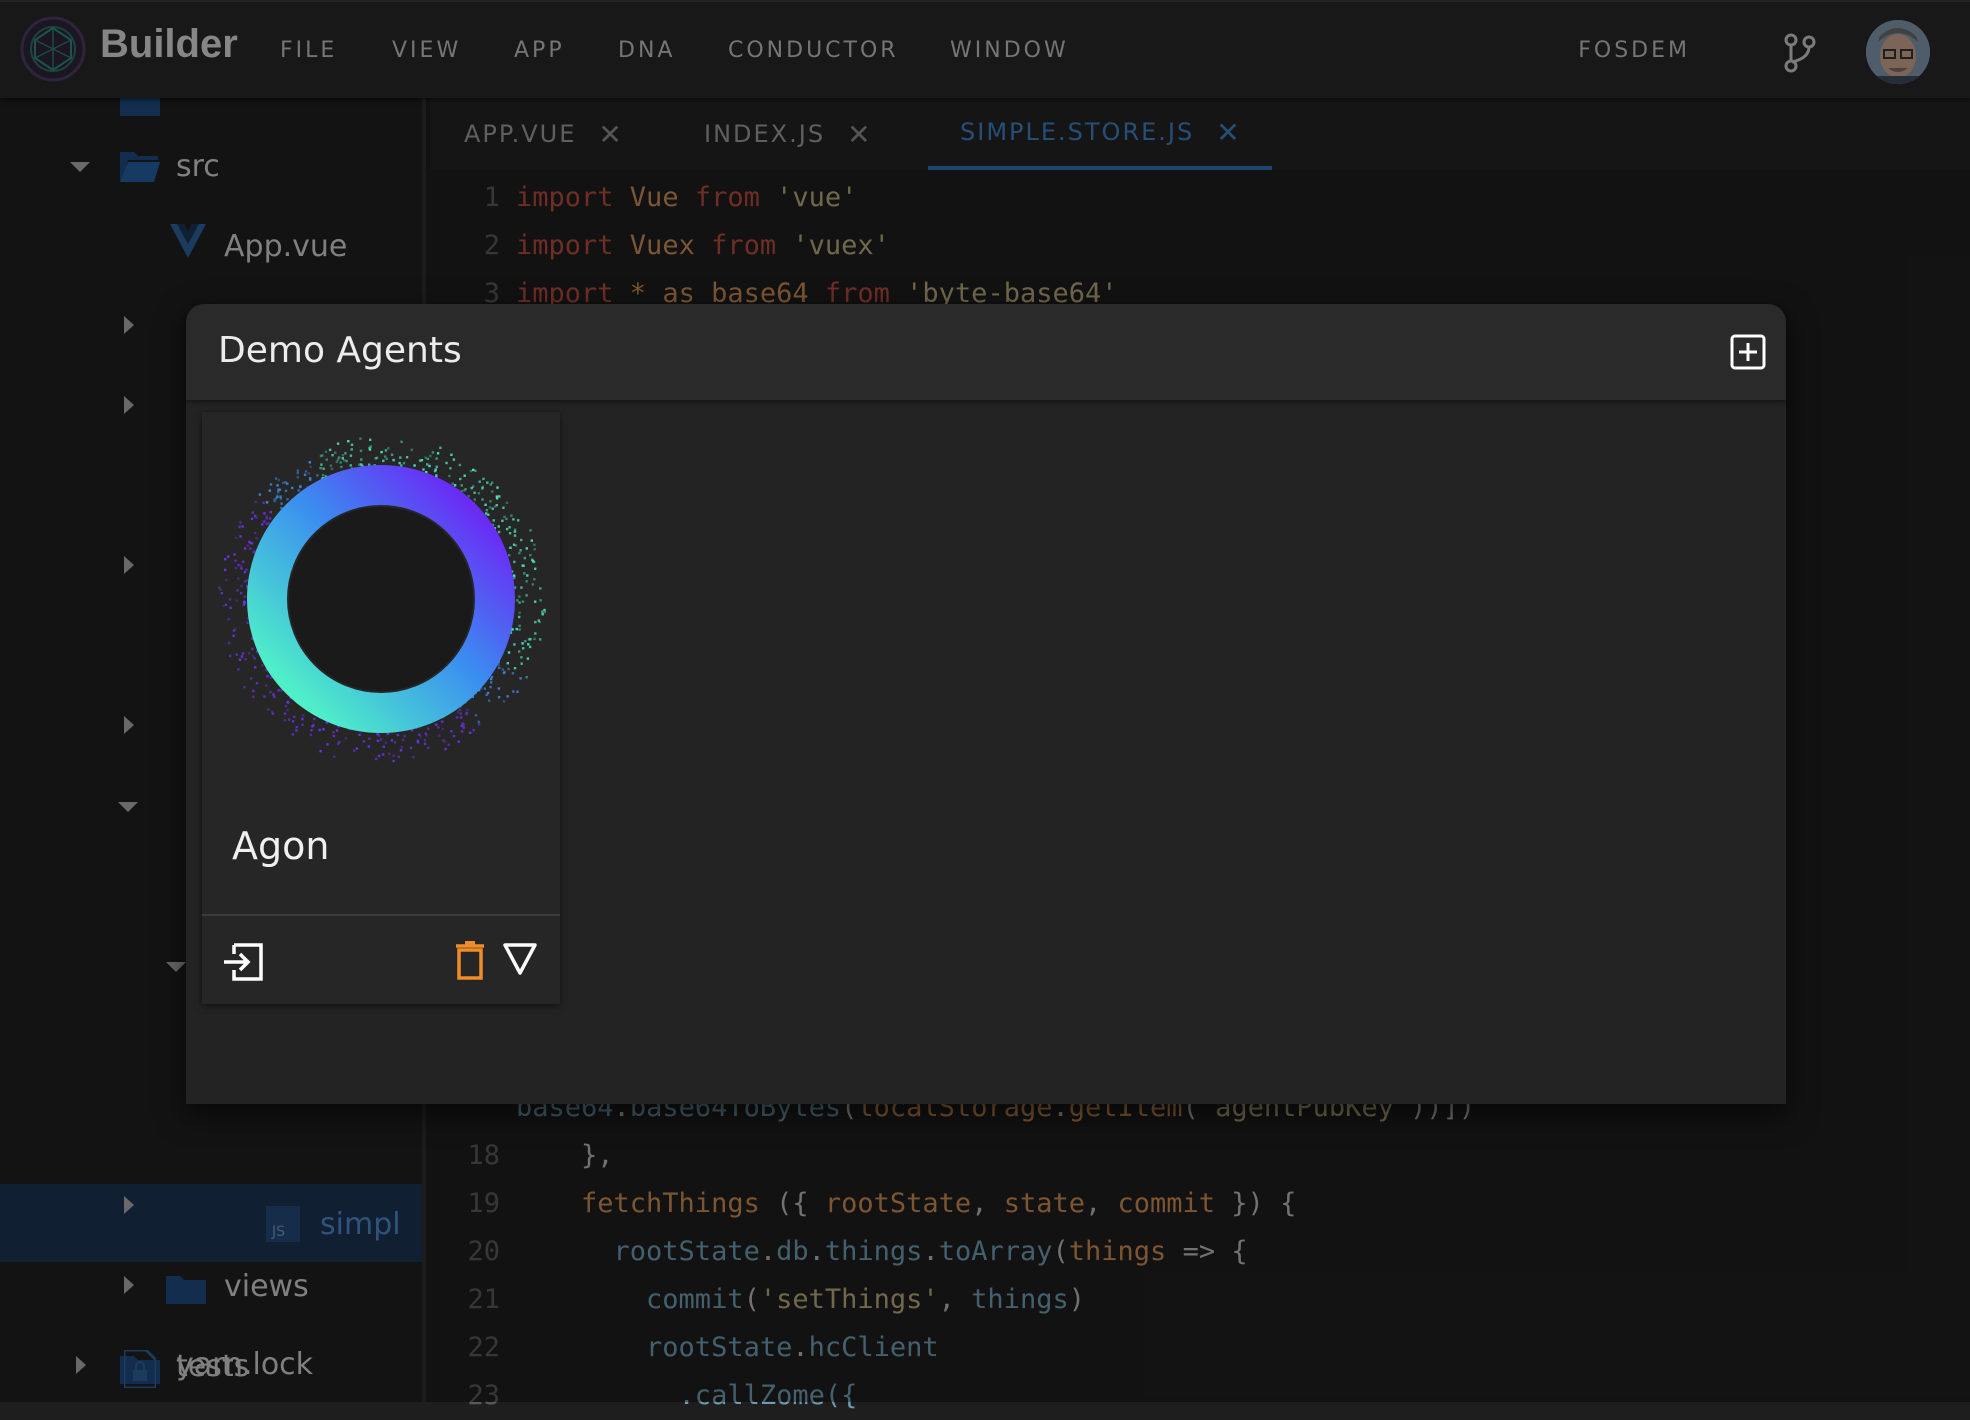 This screenshot has height=1420, width=1970. I want to click on agent-card: Agon, so click(381, 708).